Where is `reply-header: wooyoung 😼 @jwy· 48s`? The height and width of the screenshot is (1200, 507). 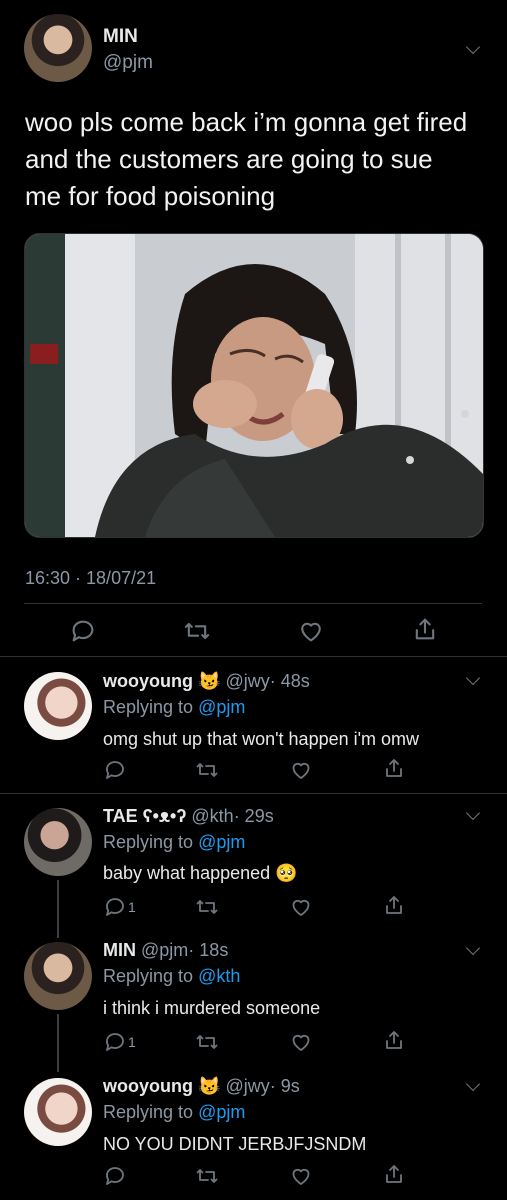 reply-header: wooyoung 😼 @jwy· 48s is located at coordinates (206, 681).